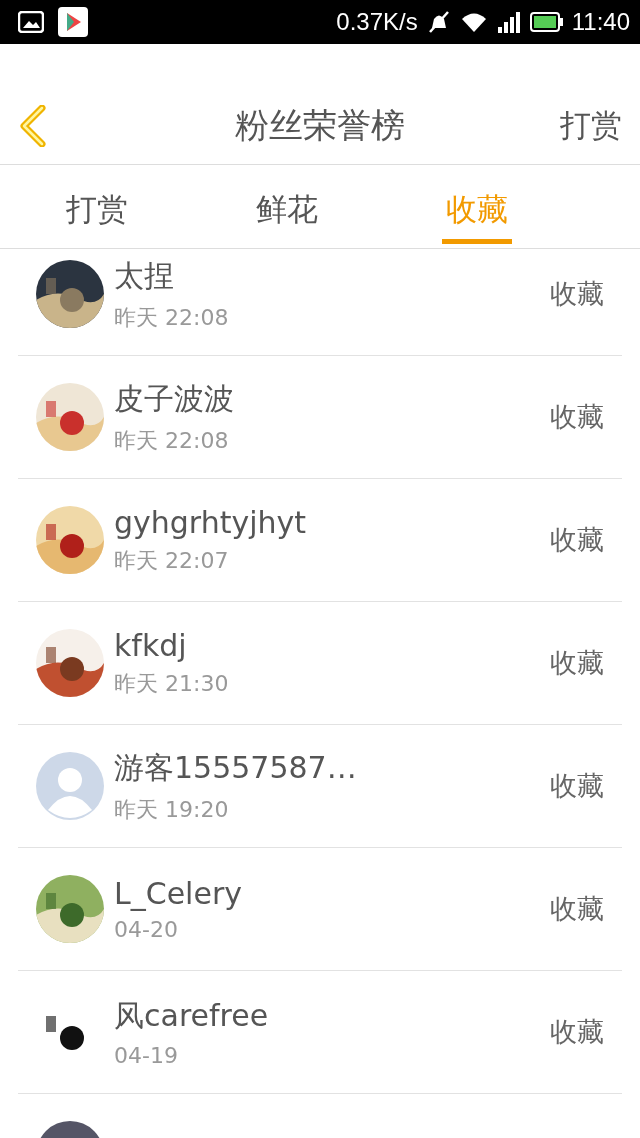  What do you see at coordinates (320, 125) in the screenshot?
I see `page-title: 粉丝荣誉榜` at bounding box center [320, 125].